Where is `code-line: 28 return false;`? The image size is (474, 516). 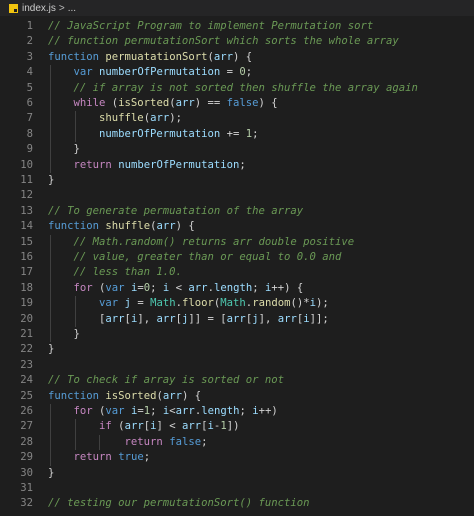 code-line: 28 return false; is located at coordinates (237, 442).